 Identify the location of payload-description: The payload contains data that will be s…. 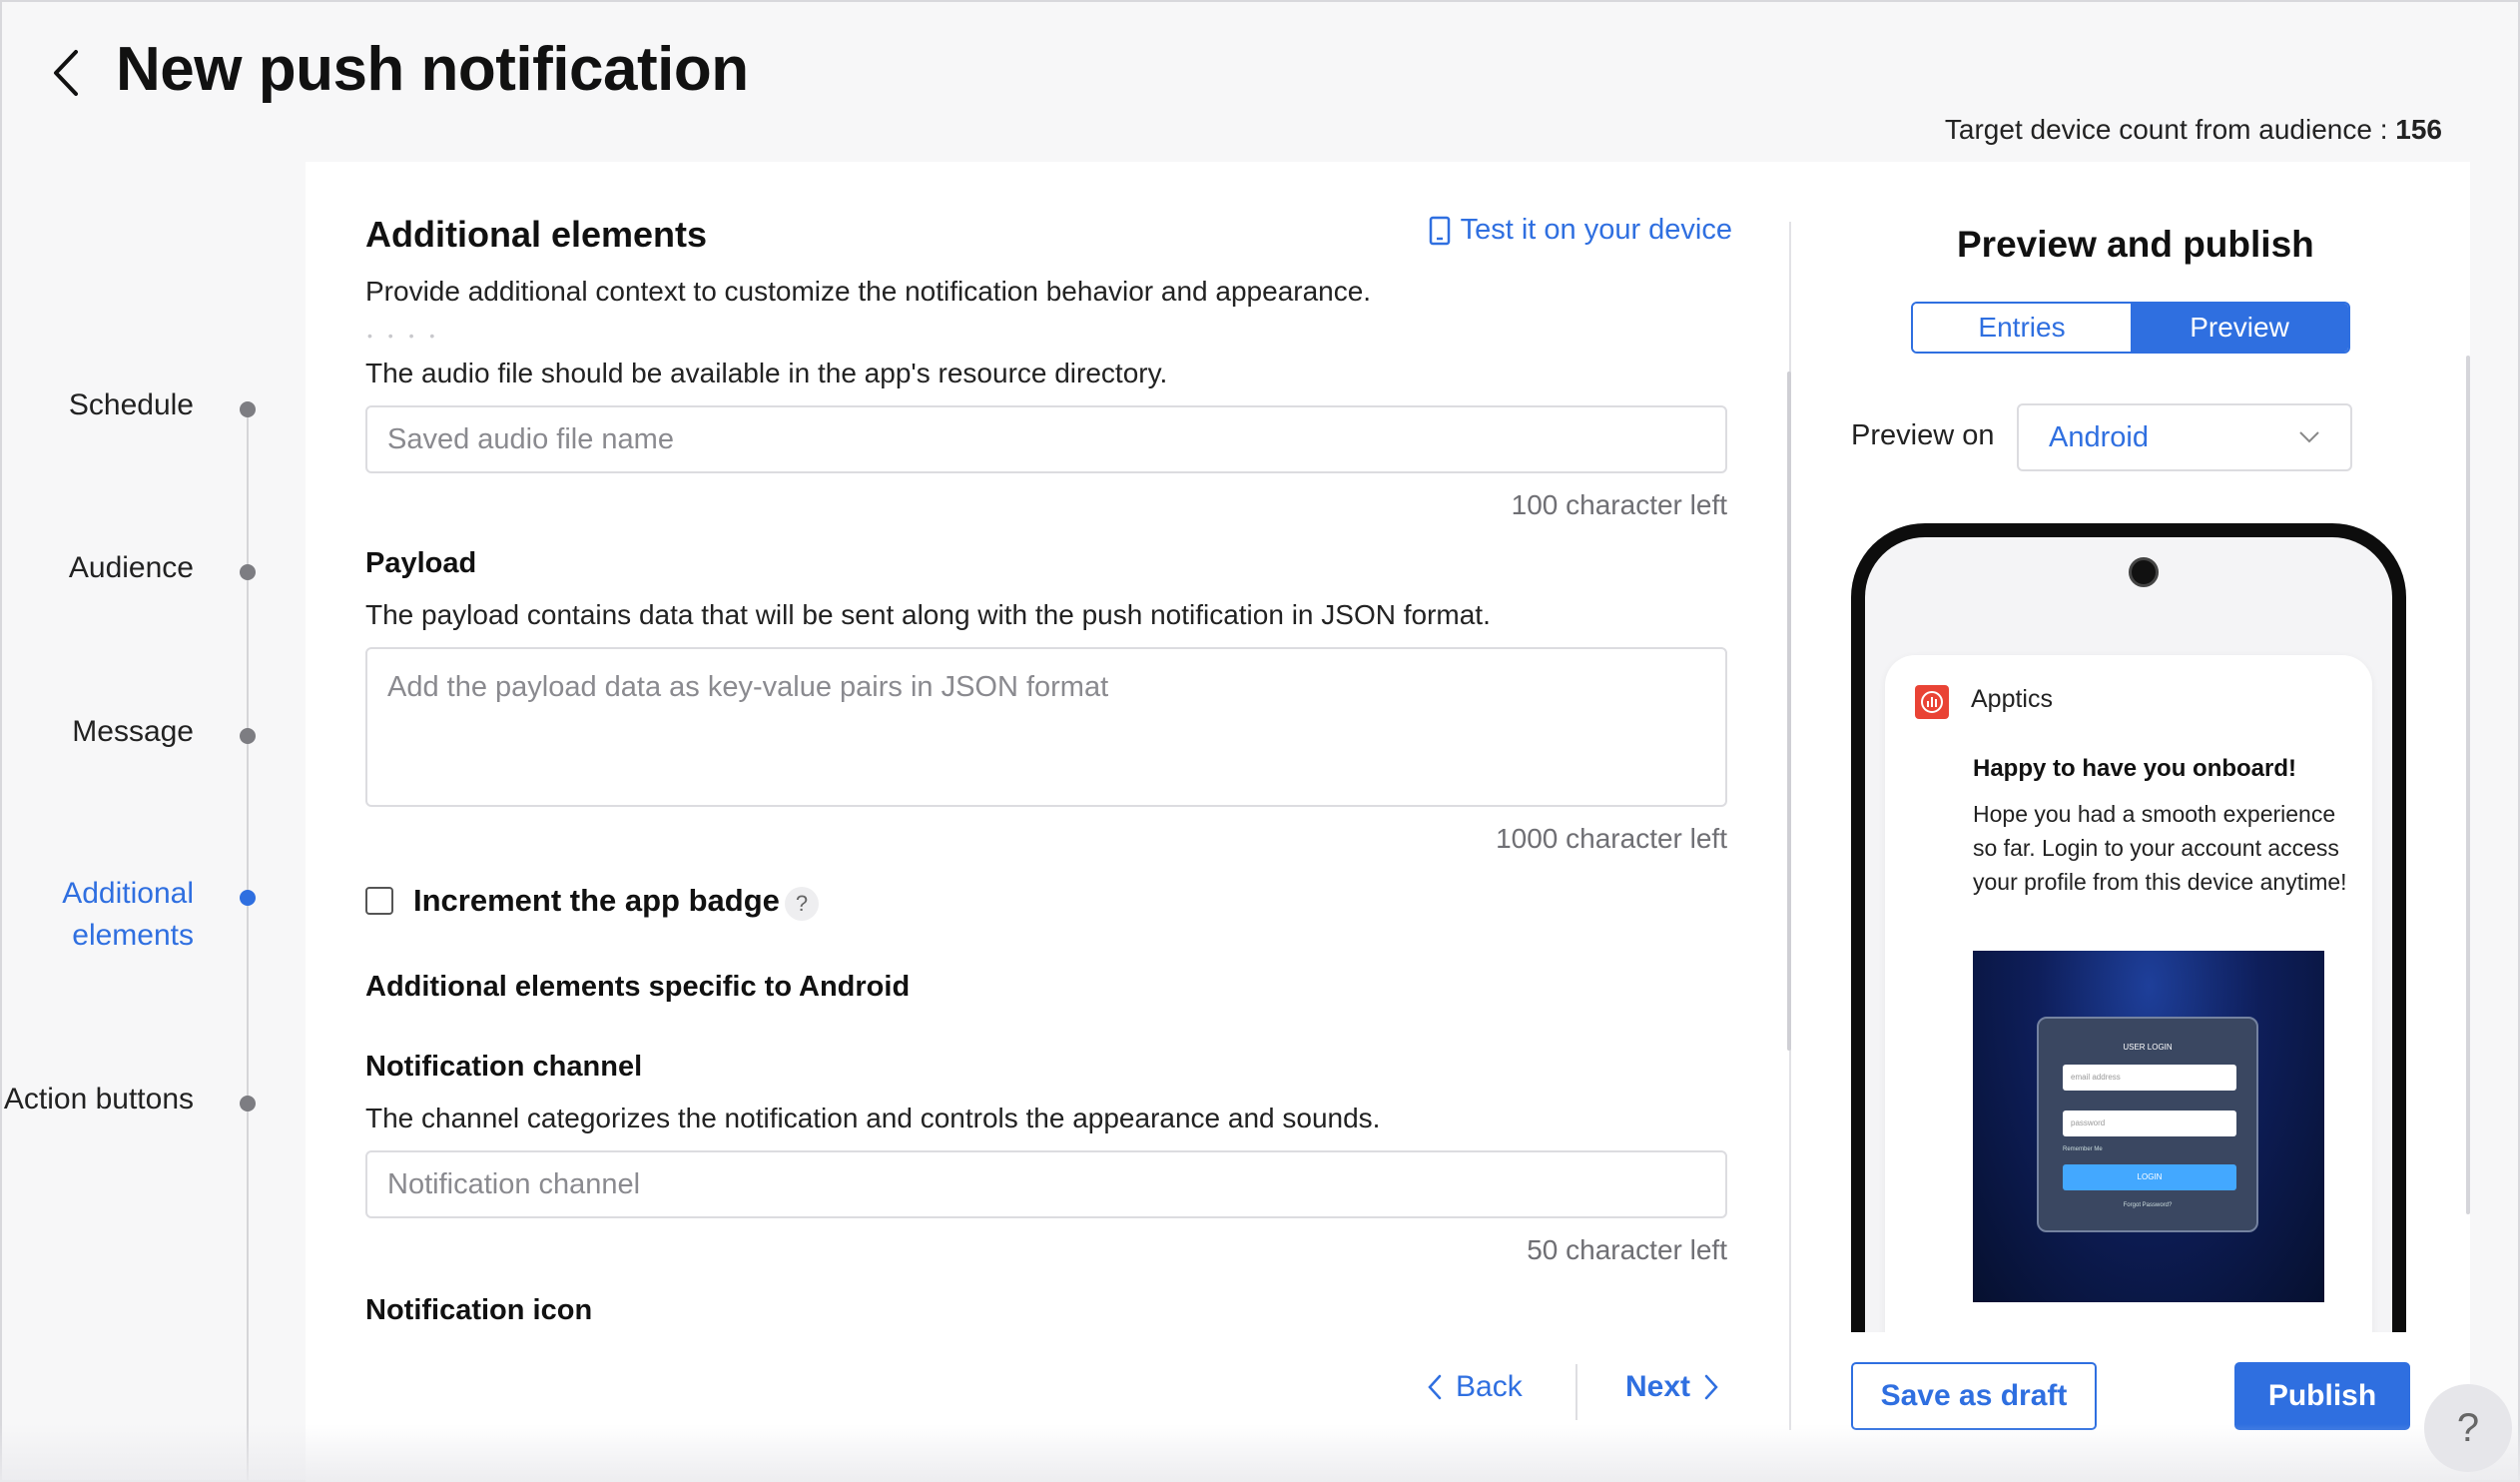
(928, 614).